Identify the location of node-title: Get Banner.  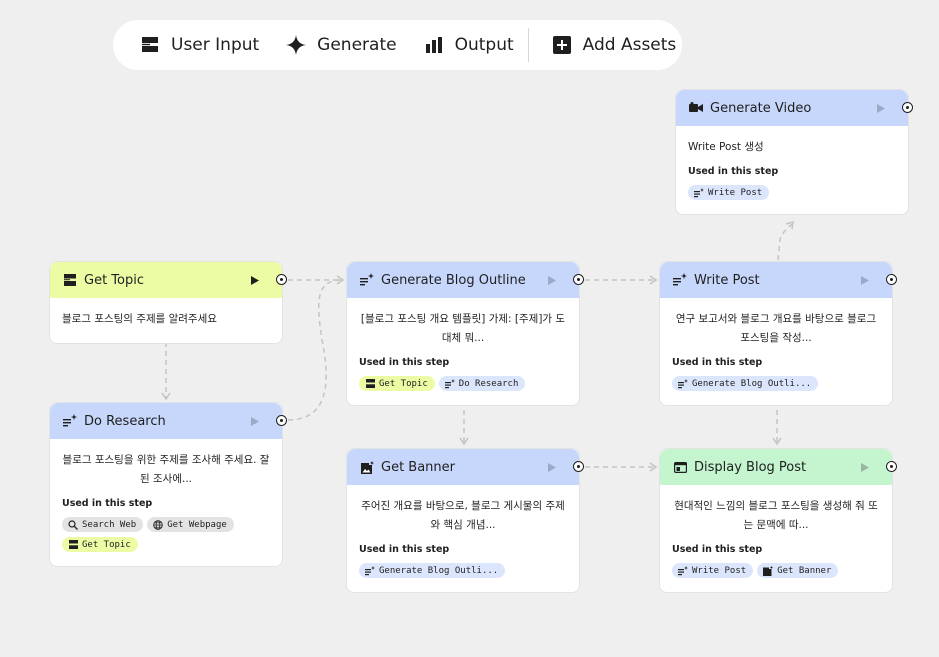
(418, 467).